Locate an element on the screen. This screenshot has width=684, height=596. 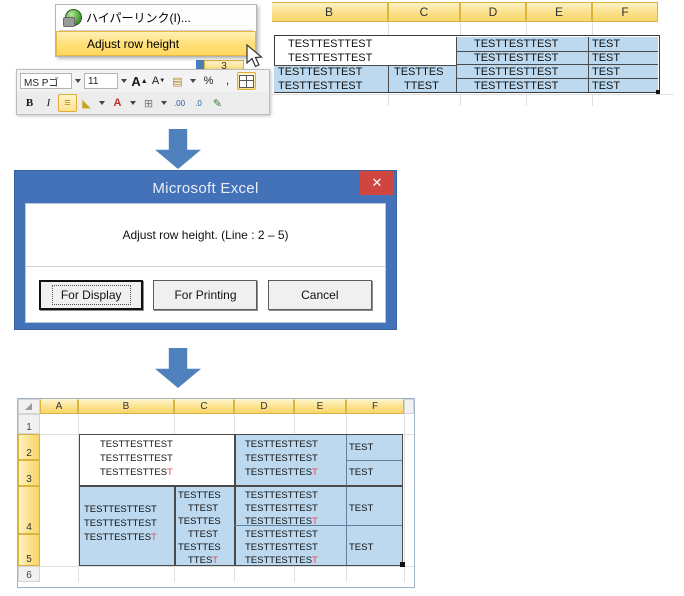
cell-styles-icon: ▤ is located at coordinates (177, 81).